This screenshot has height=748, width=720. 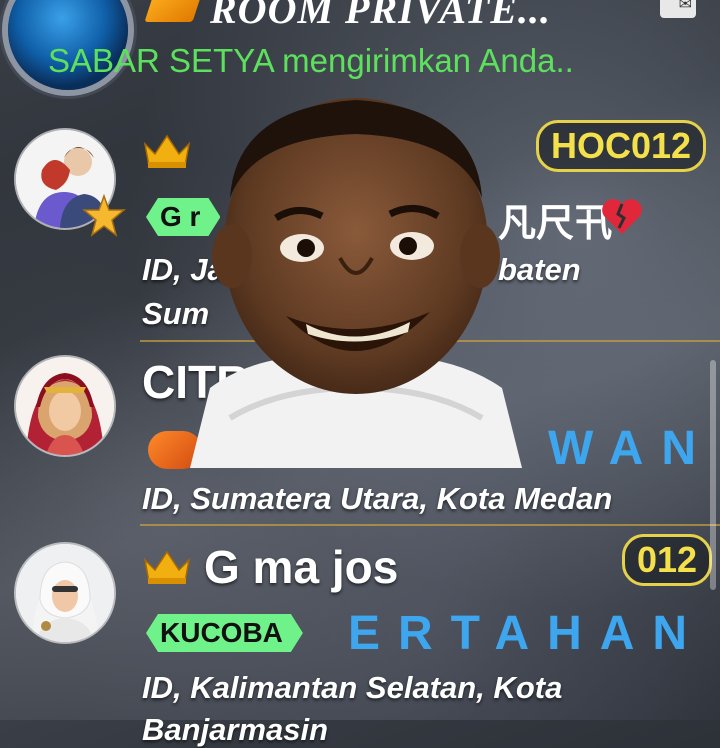 I want to click on message-icon: ✉, so click(x=678, y=9).